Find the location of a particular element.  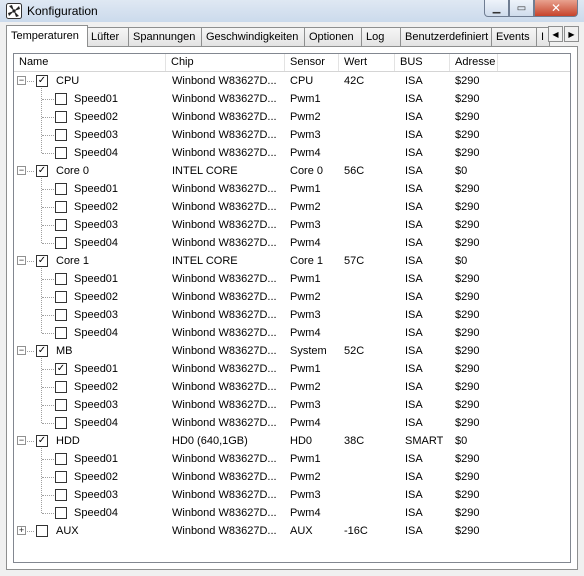

expand-icon: + is located at coordinates (21, 530).